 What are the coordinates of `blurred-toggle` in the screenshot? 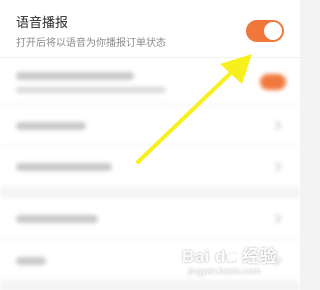 It's located at (273, 82).